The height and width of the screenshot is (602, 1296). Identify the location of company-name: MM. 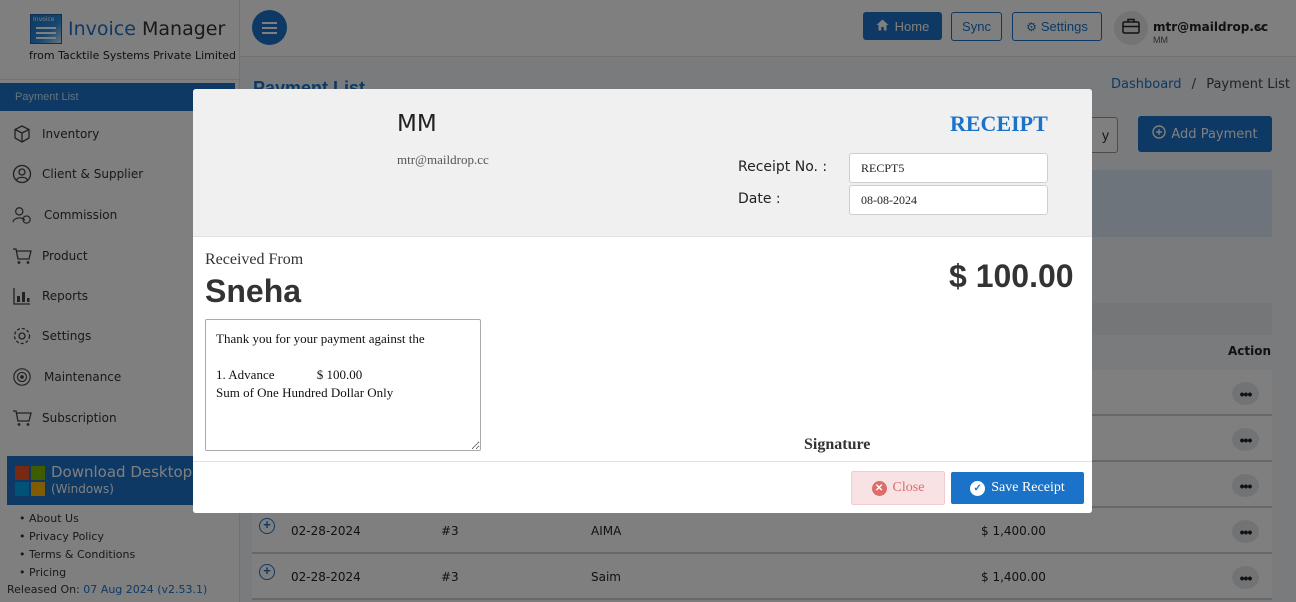
(417, 124).